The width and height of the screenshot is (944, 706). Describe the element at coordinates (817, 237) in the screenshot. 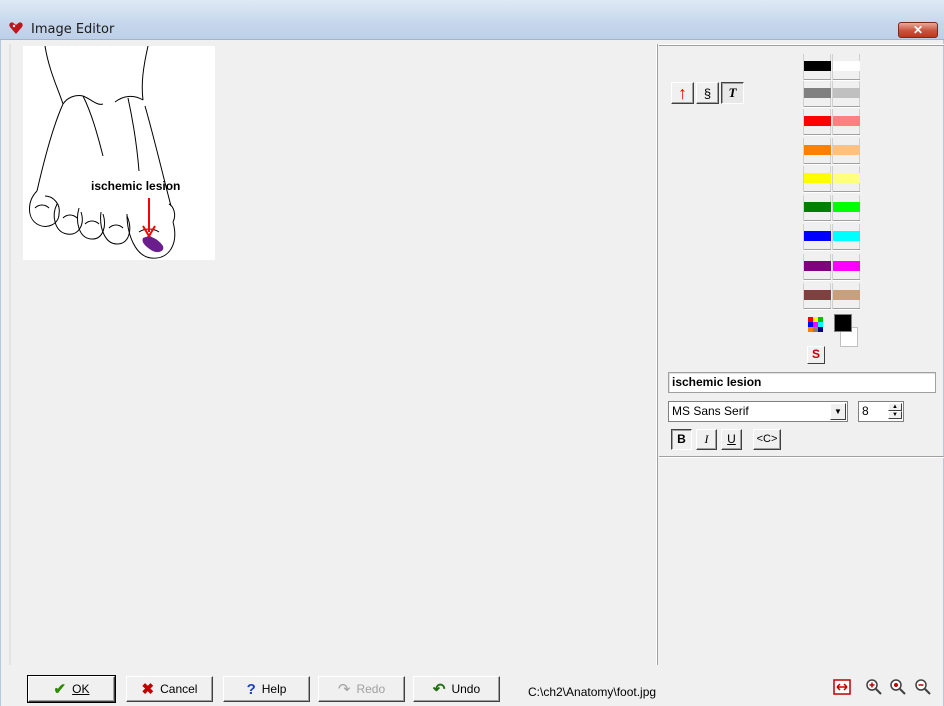

I see `swatch-blue` at that location.